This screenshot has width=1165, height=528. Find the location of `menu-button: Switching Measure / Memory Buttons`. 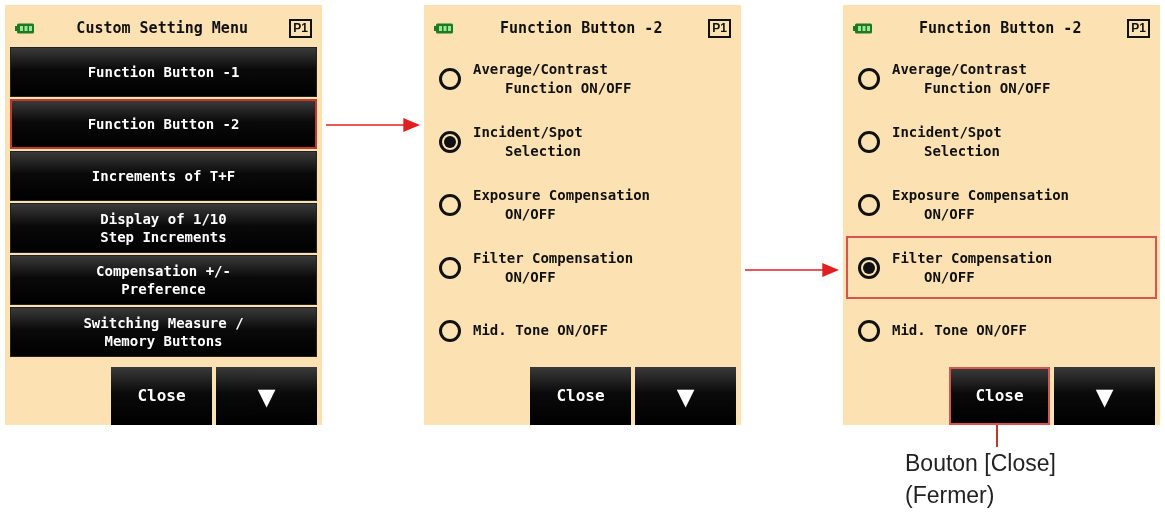

menu-button: Switching Measure / Memory Buttons is located at coordinates (163, 332).